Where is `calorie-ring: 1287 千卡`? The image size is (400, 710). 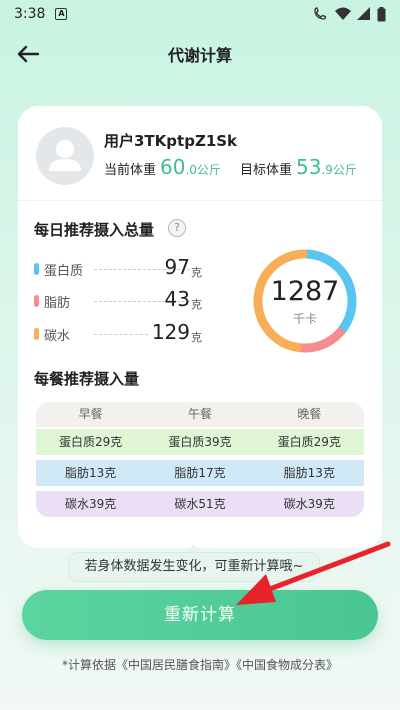
calorie-ring: 1287 千卡 is located at coordinates (305, 301).